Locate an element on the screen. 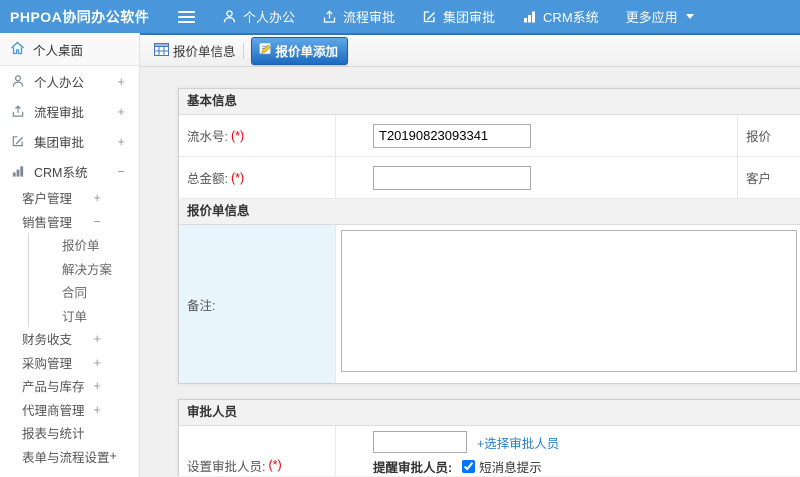  sms-reminder-checkbox is located at coordinates (469, 466).